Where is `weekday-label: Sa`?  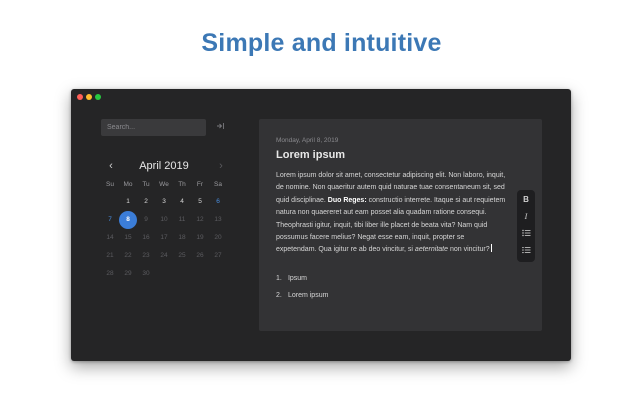
weekday-label: Sa is located at coordinates (218, 184).